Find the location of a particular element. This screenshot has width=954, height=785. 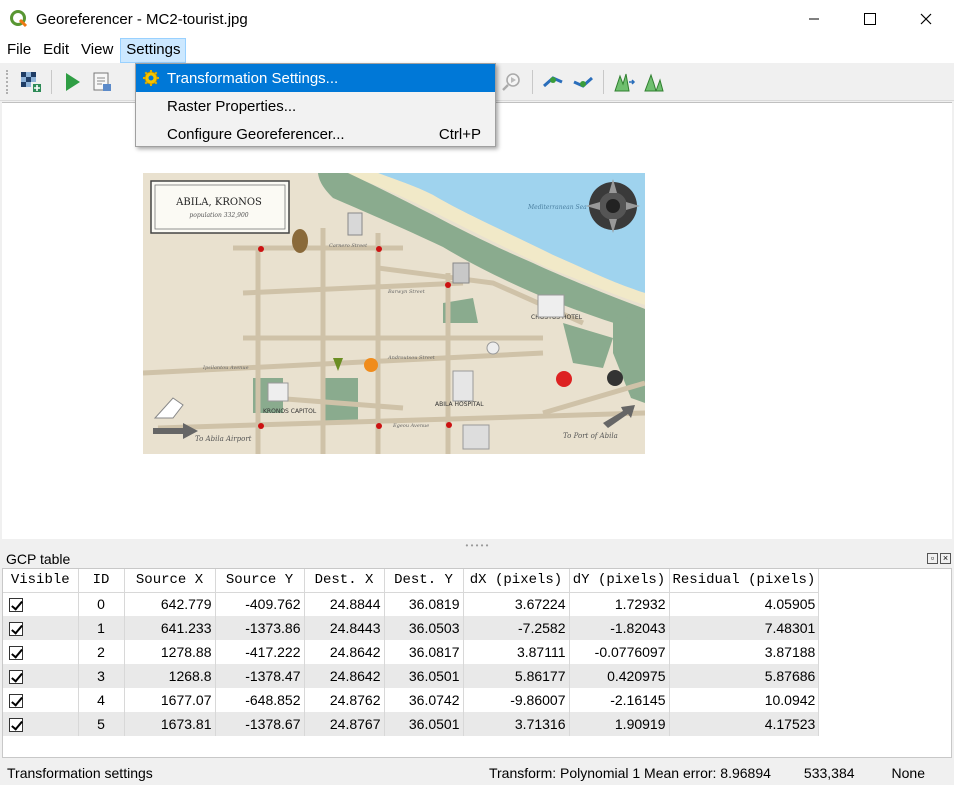

start-georeferencing-button is located at coordinates (72, 82).